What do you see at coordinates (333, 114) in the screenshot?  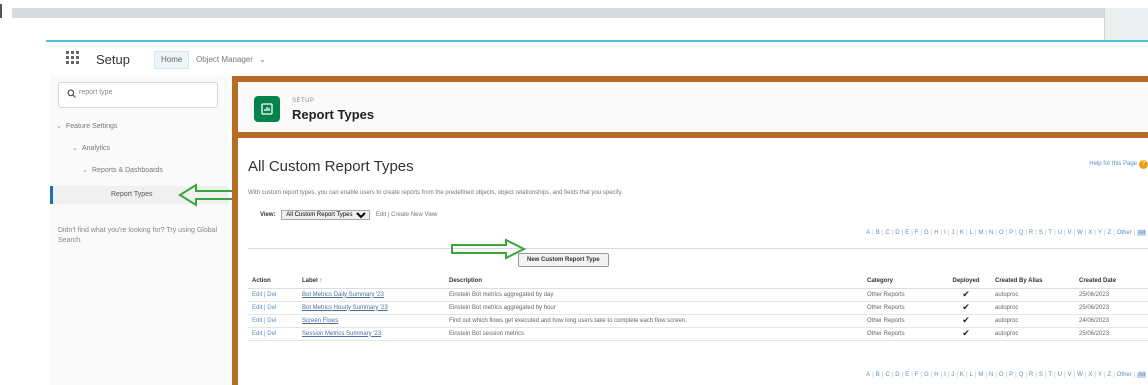 I see `page-title: Report Types` at bounding box center [333, 114].